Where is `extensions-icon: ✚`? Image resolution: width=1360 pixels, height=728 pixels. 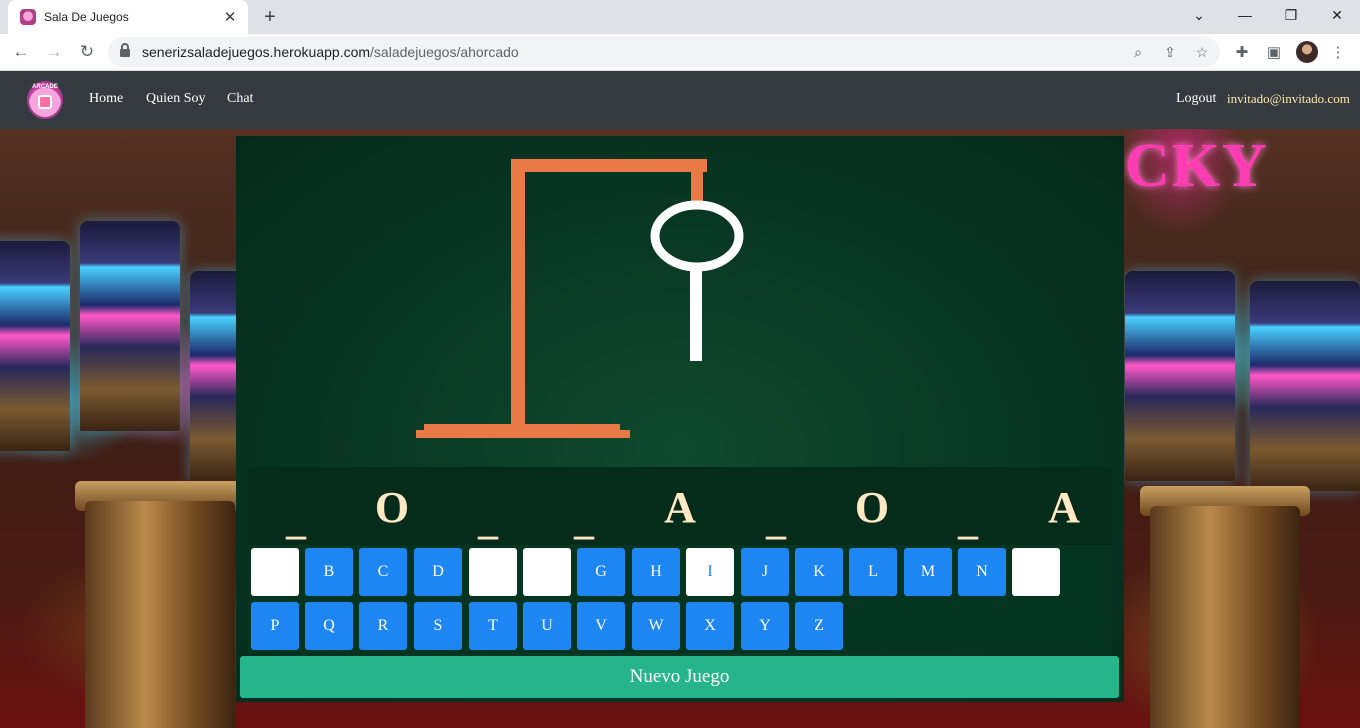
extensions-icon: ✚ is located at coordinates (1242, 52).